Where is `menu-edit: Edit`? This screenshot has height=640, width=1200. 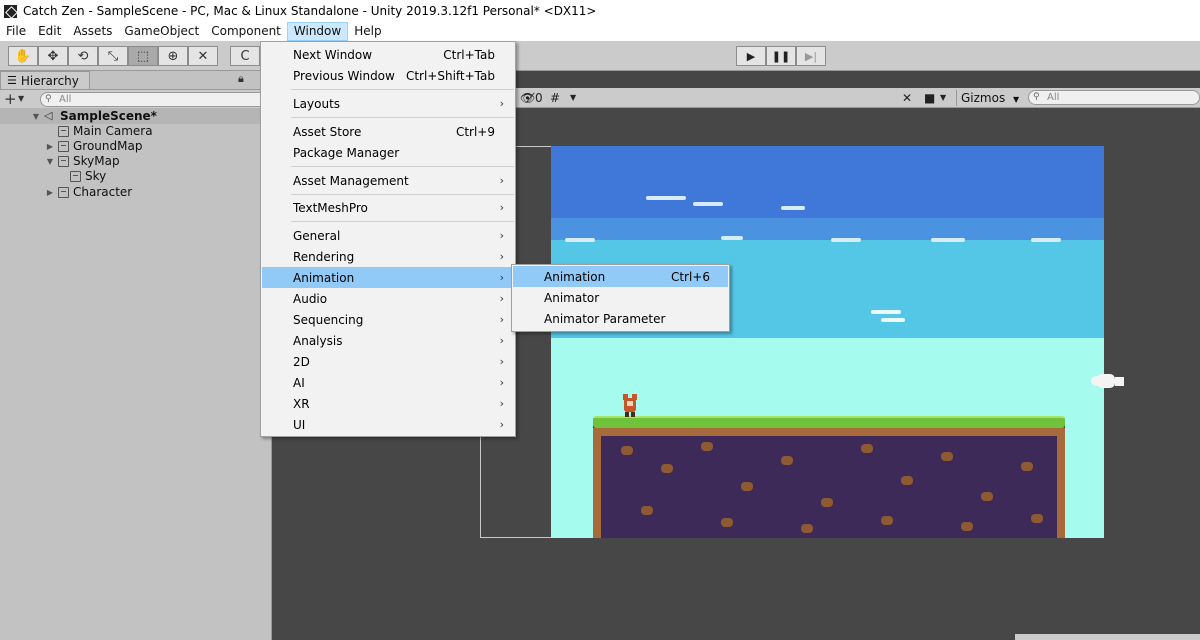
menu-edit: Edit is located at coordinates (49, 31).